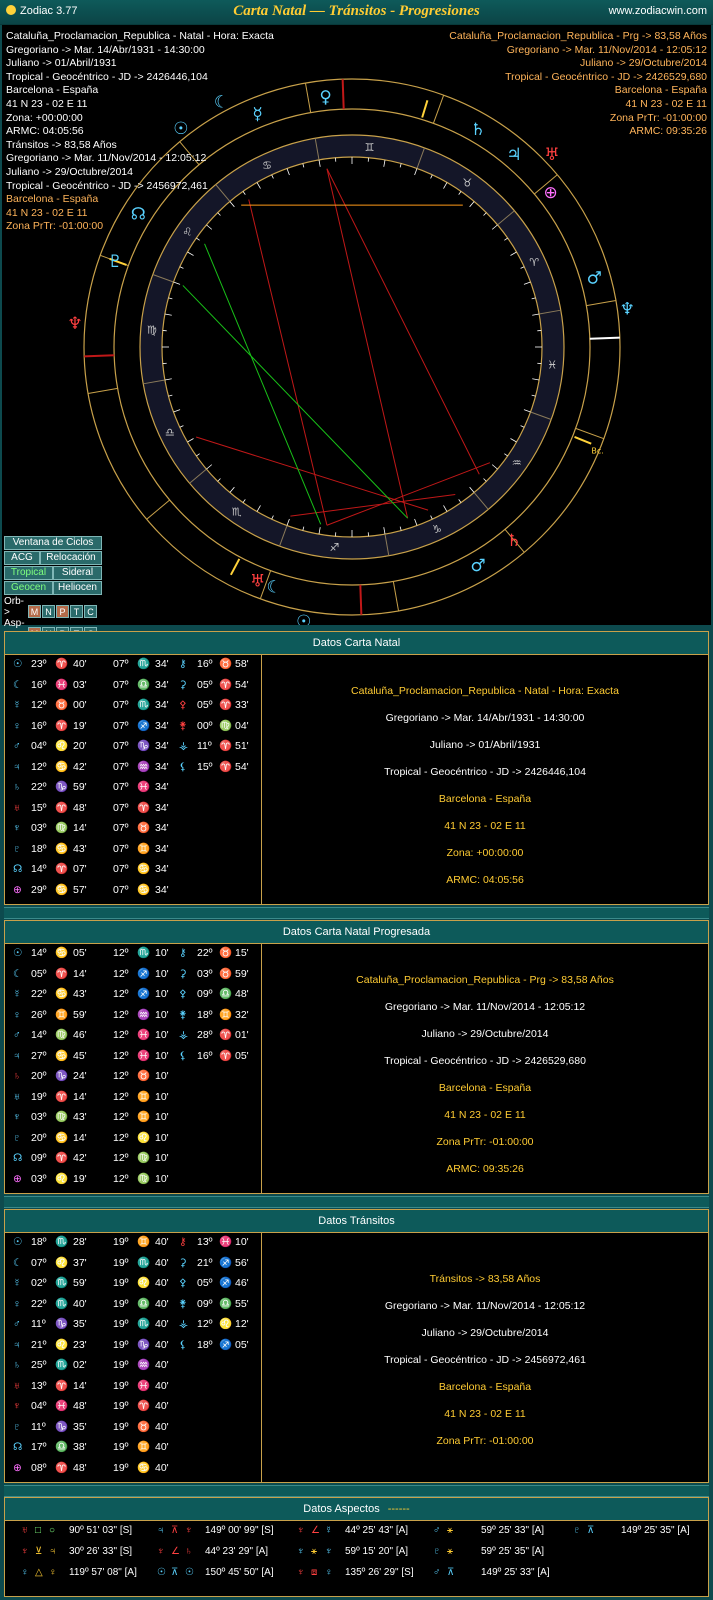 This screenshot has height=1600, width=713. I want to click on planet-glyph-icon: ☊, so click(18, 869).